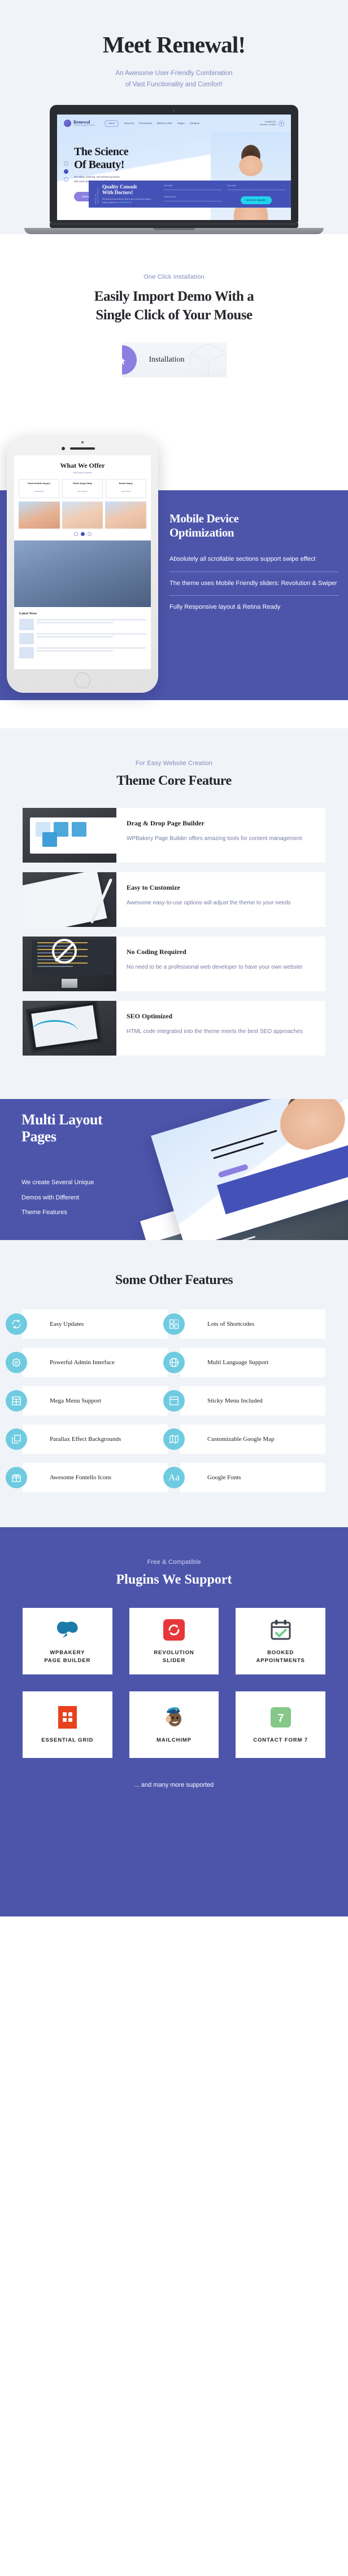 The image size is (348, 2576). I want to click on phone-field: Phone Number, so click(193, 199).